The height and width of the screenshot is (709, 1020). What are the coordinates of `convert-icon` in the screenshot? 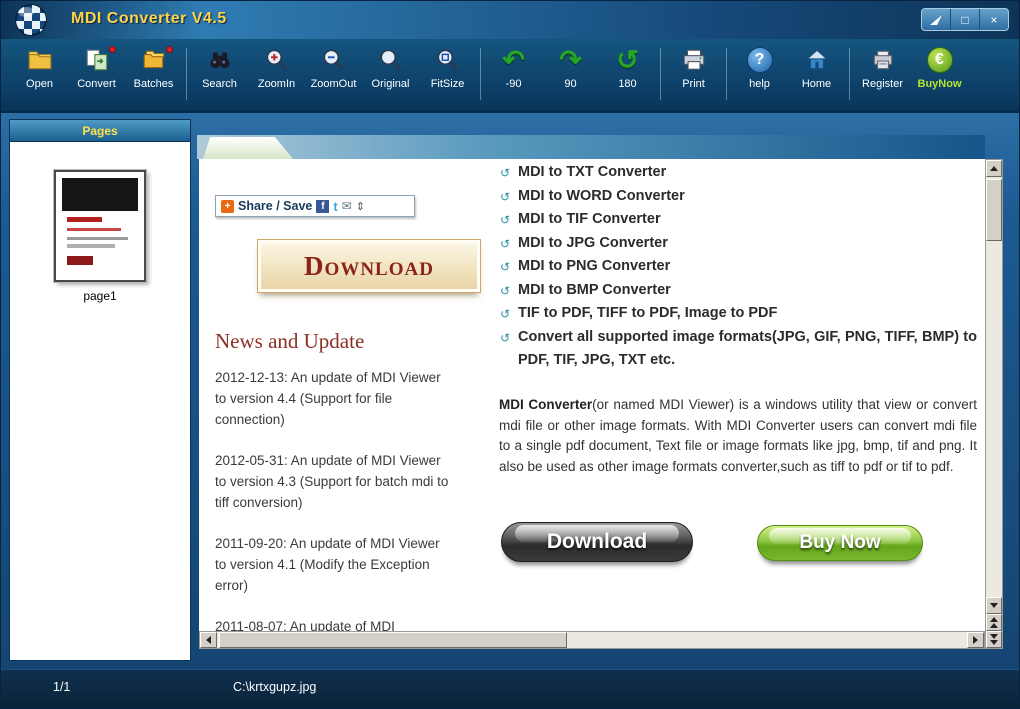 It's located at (97, 60).